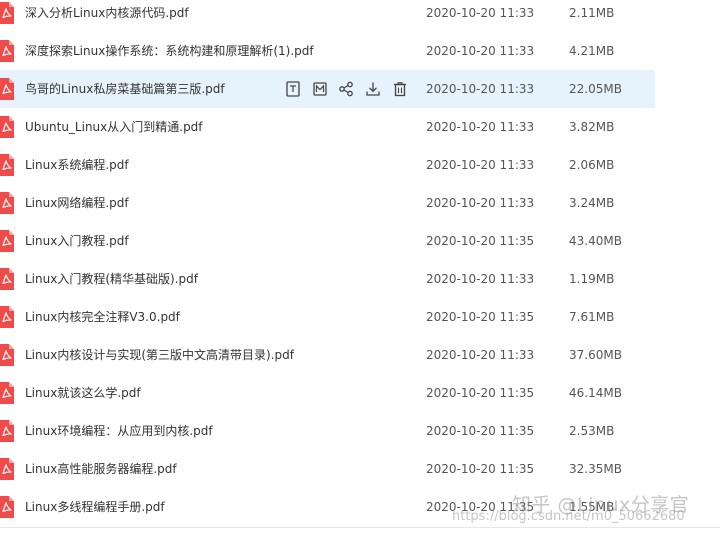 The height and width of the screenshot is (534, 720). I want to click on file-name: Ubuntu_Linux从入门到精通.pdf, so click(114, 127).